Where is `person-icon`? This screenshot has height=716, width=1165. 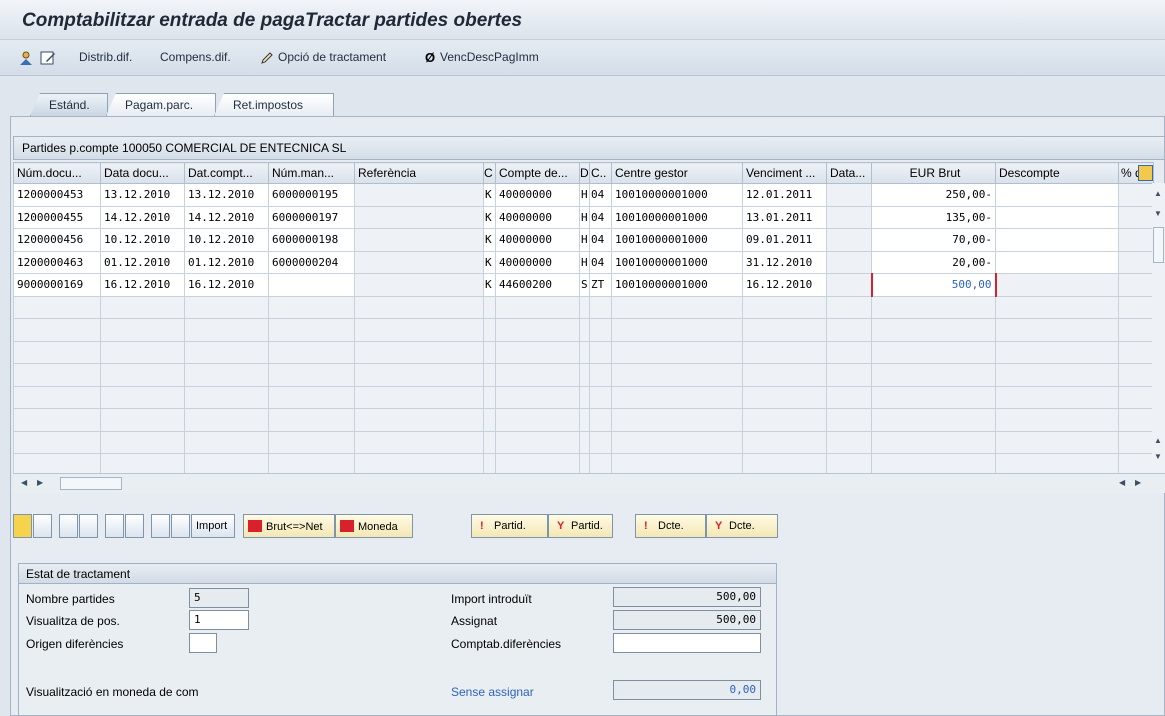 person-icon is located at coordinates (26, 59).